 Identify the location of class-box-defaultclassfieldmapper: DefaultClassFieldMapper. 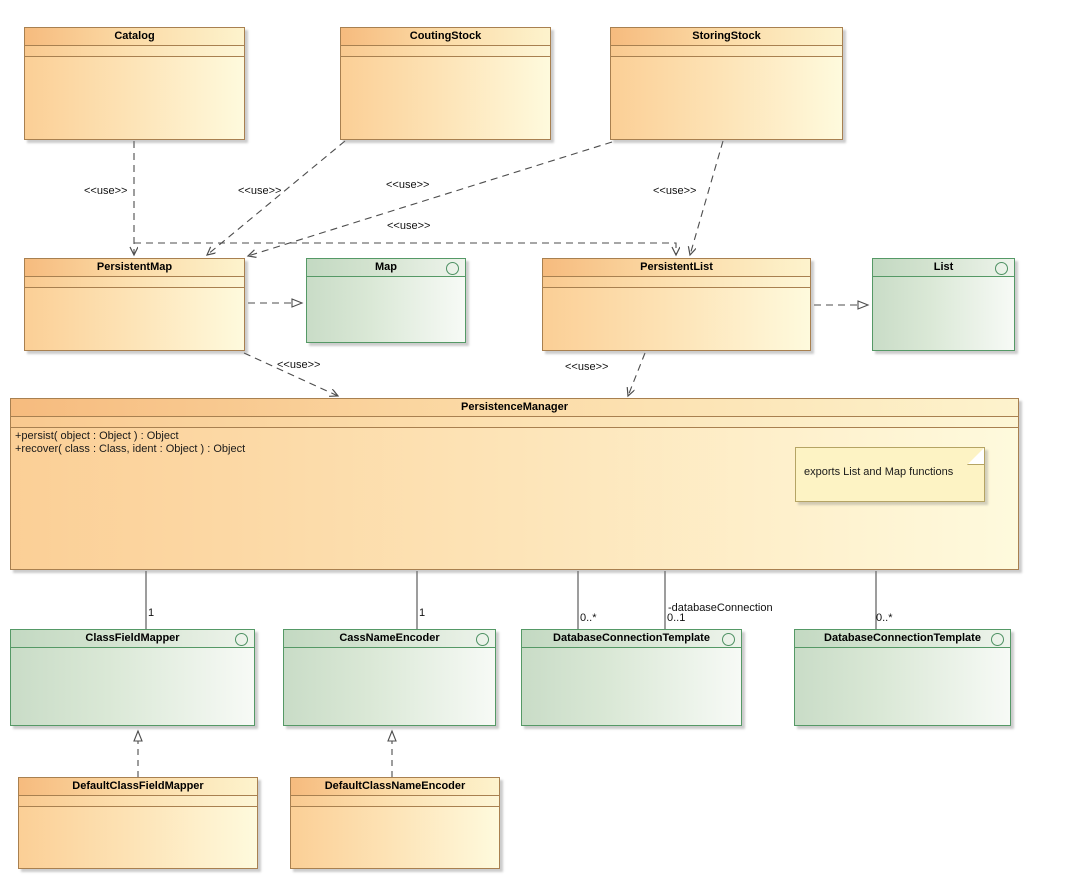
(138, 823).